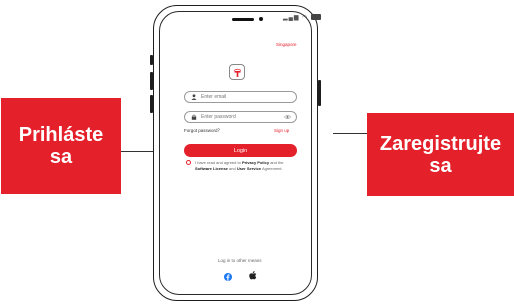  Describe the element at coordinates (261, 19) in the screenshot. I see `camera` at that location.